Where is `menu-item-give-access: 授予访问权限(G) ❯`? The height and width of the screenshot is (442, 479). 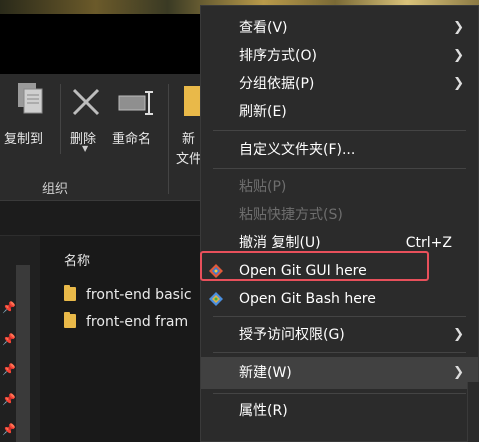
menu-item-give-access: 授予访问权限(G) ❯ is located at coordinates (339, 335).